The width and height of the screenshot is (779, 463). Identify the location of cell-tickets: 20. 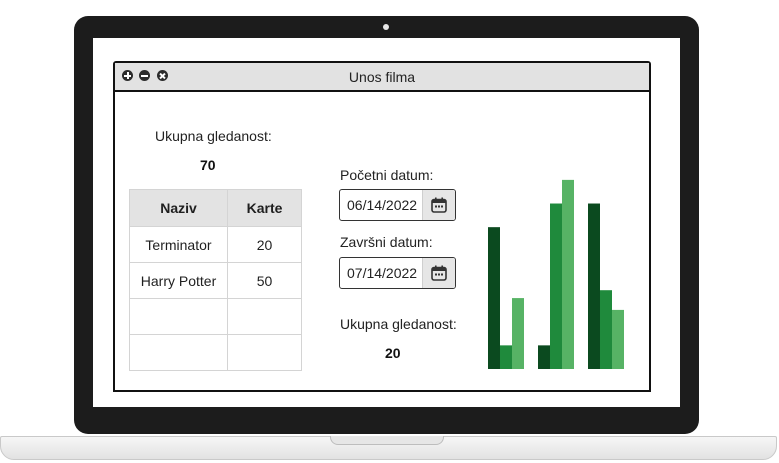
(264, 244).